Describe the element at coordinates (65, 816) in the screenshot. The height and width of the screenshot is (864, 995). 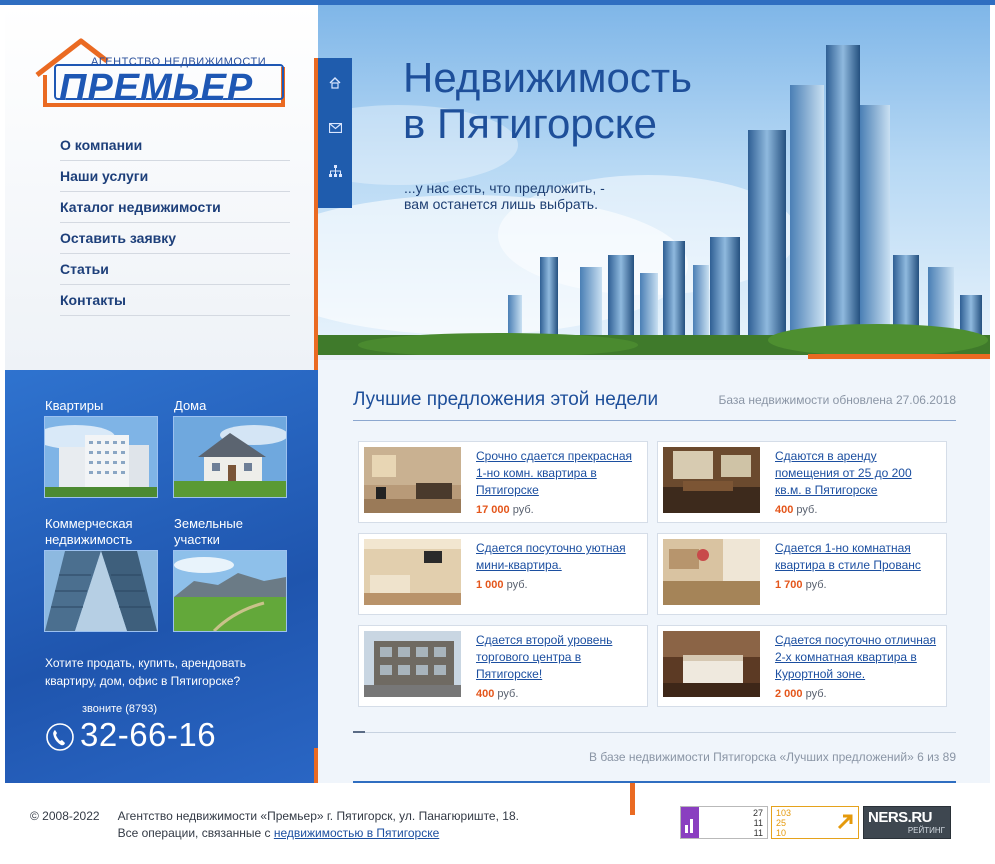
I see `footer-copyright: © 2008-2022` at that location.